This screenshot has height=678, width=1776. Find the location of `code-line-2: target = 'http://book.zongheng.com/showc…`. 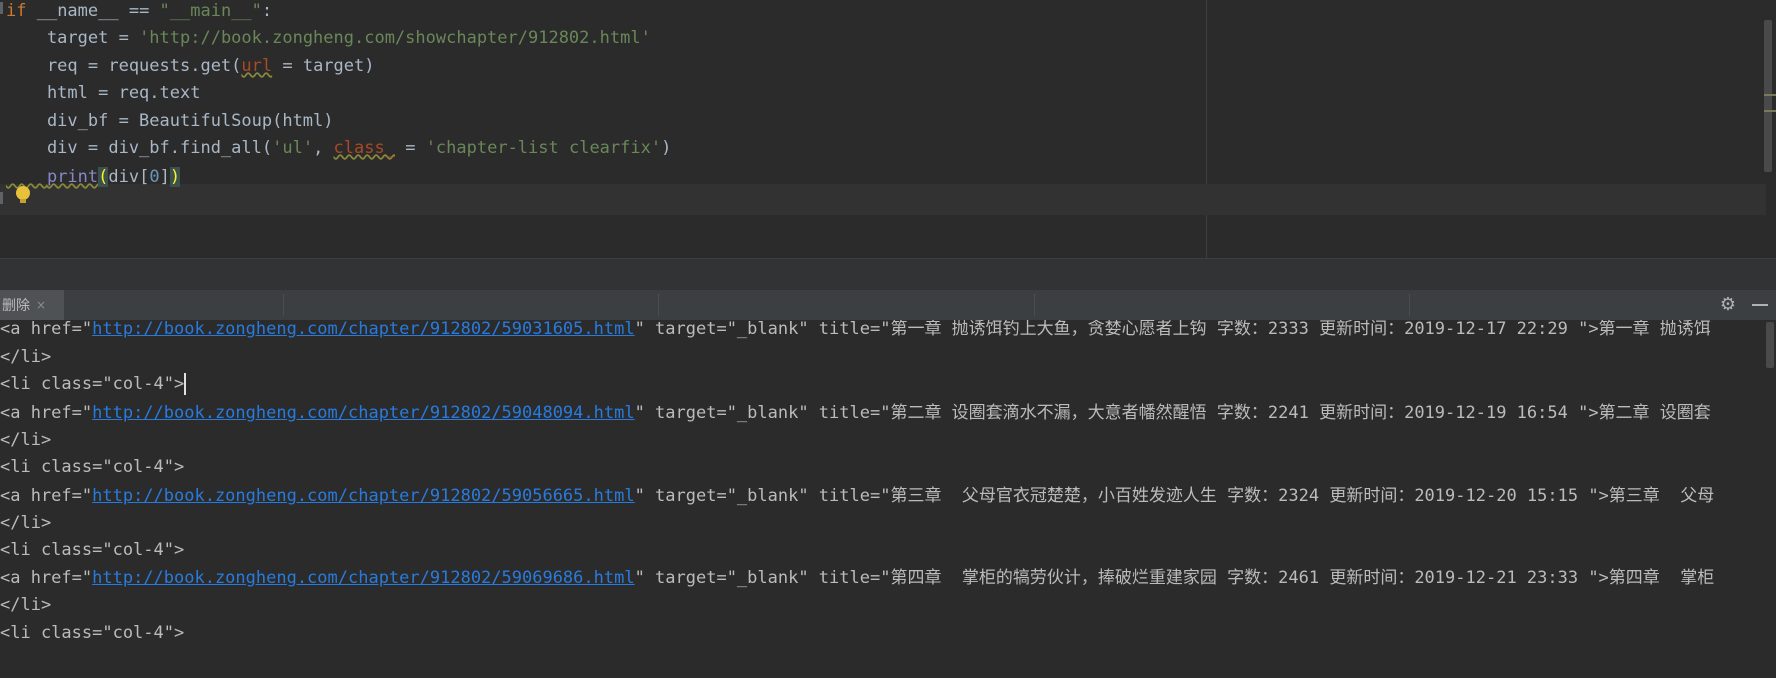

code-line-2: target = 'http://book.zongheng.com/showc… is located at coordinates (328, 38).